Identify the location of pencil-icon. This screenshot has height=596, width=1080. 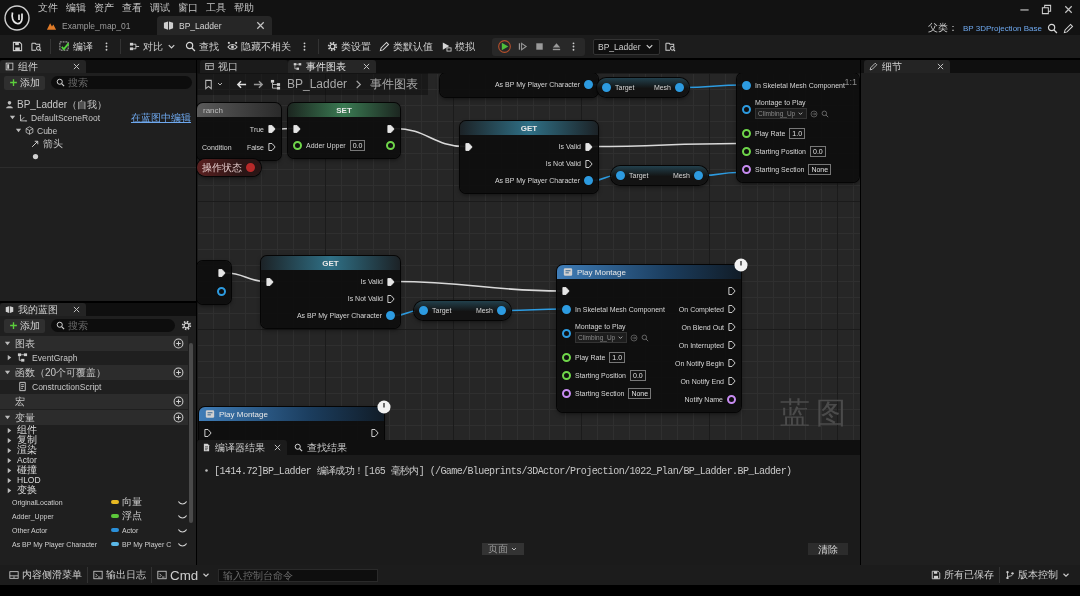
(1068, 28).